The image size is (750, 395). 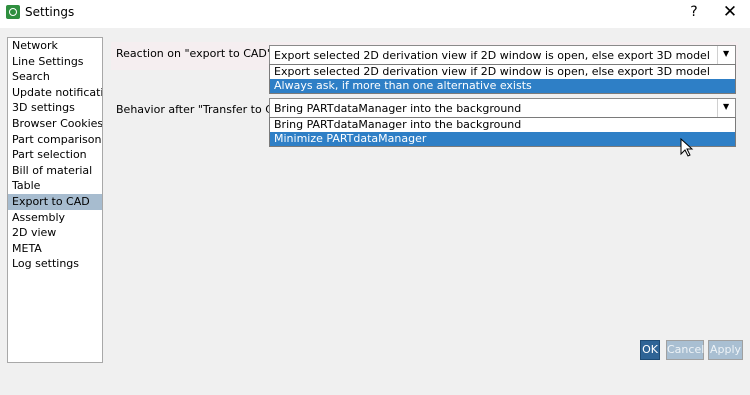 I want to click on nav-item-export-to-cad: Export to CAD, so click(x=55, y=201).